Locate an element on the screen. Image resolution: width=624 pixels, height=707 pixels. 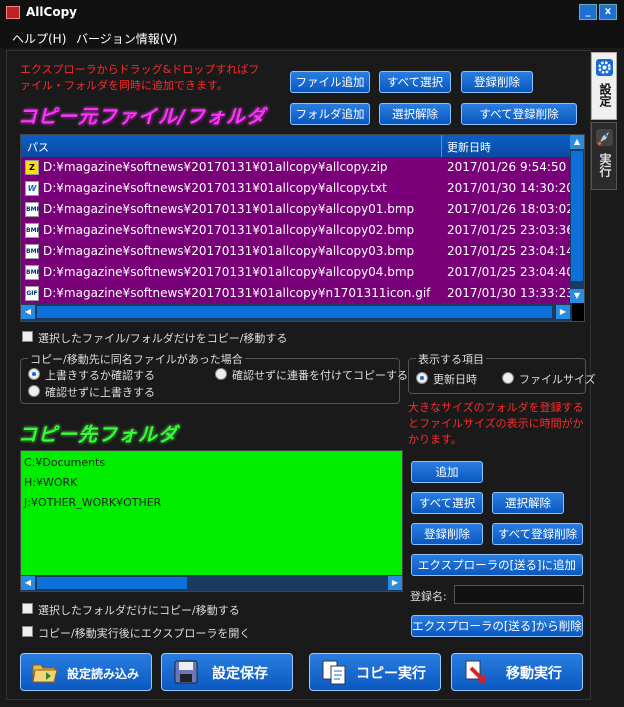
scroll-up-arrow-icon: ▲ is located at coordinates (577, 142).